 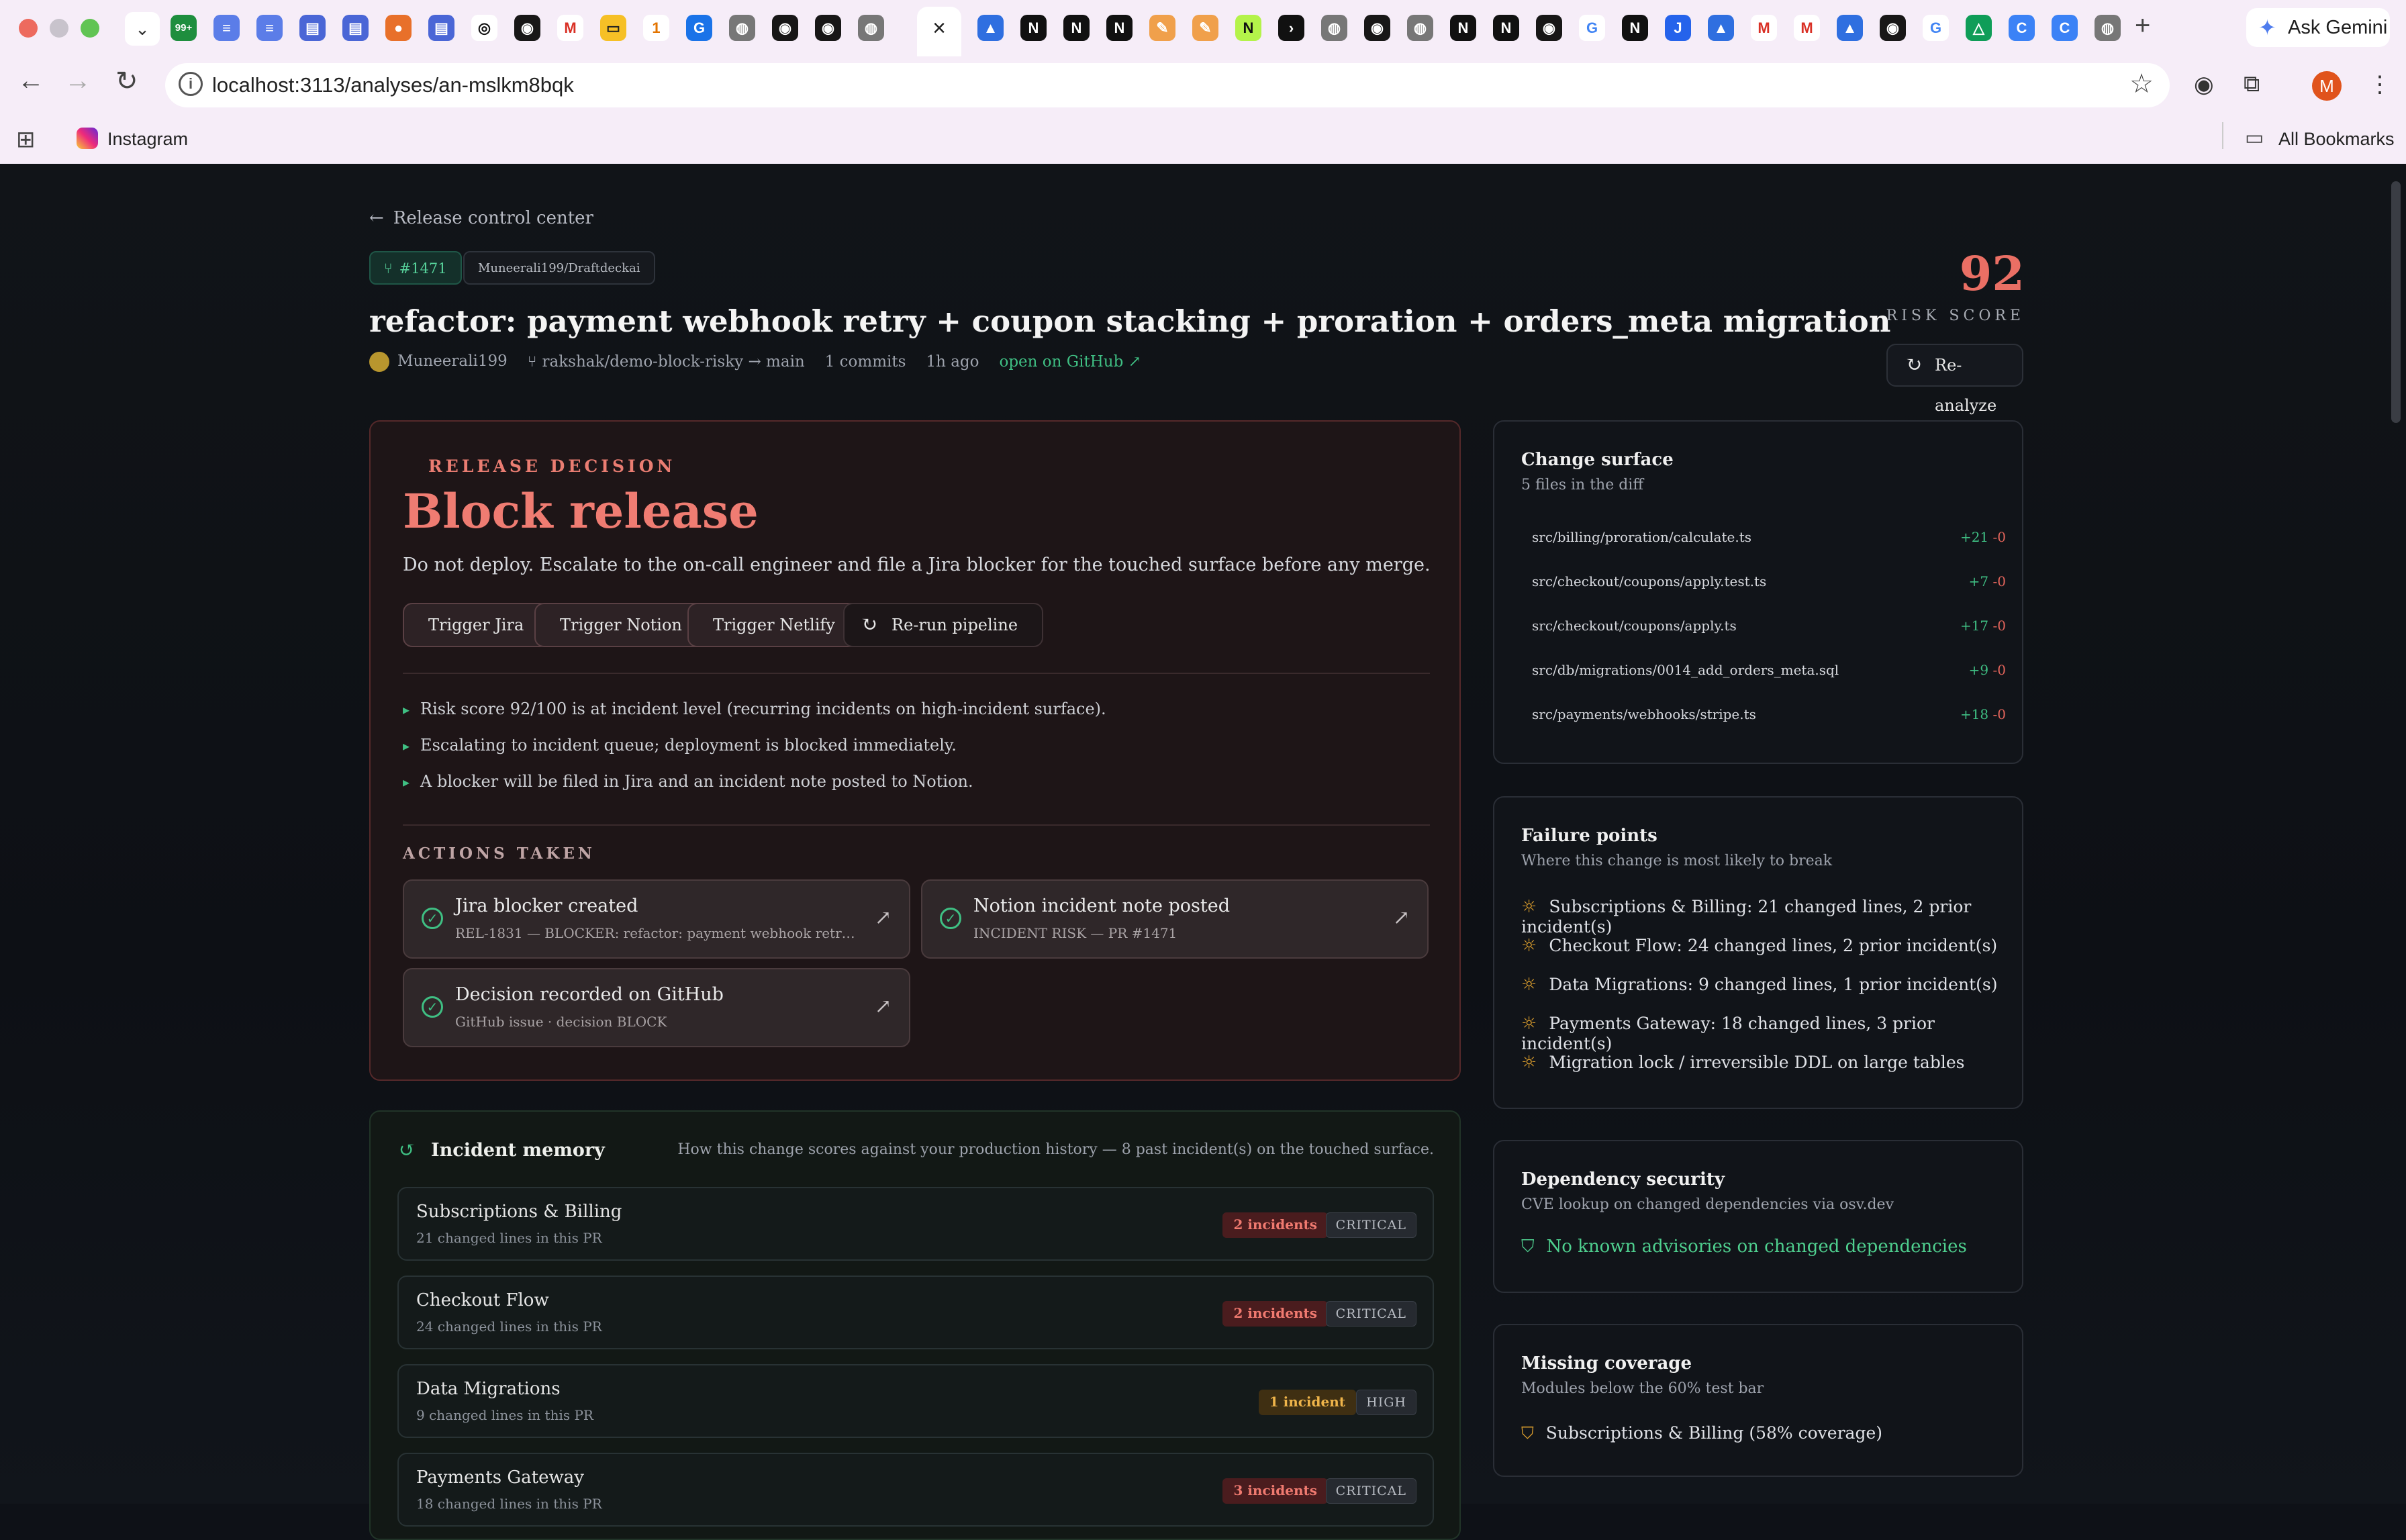 What do you see at coordinates (621, 625) in the screenshot?
I see `trigger-notion-button: Trigger Notion` at bounding box center [621, 625].